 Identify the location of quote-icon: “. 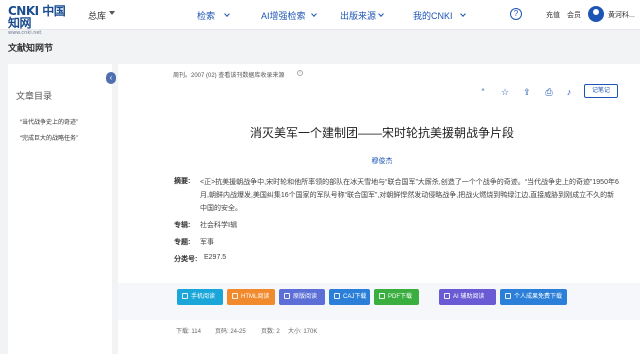
(483, 92).